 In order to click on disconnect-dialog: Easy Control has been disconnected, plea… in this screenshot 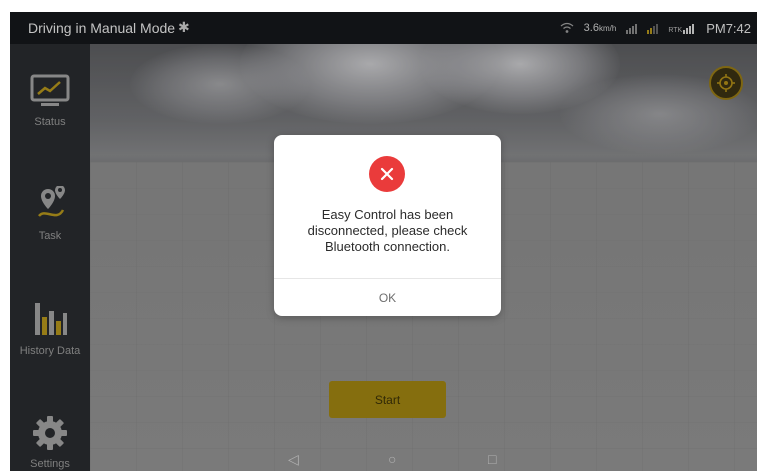, I will do `click(387, 225)`.